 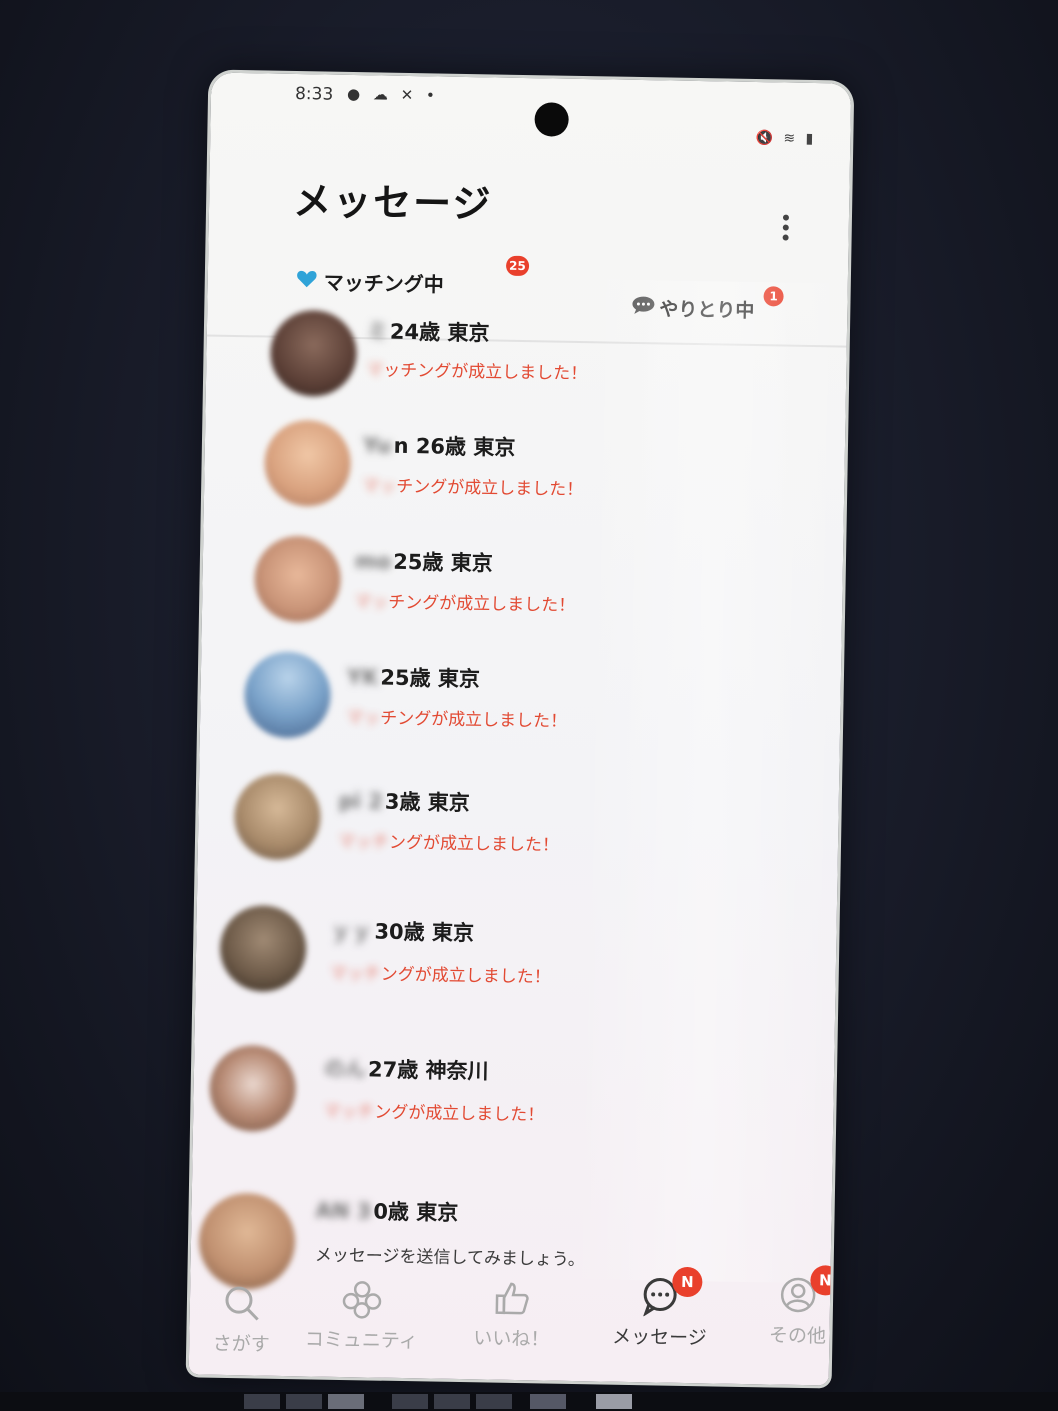 I want to click on list-item-name: pi 23歳 東京, so click(x=404, y=802).